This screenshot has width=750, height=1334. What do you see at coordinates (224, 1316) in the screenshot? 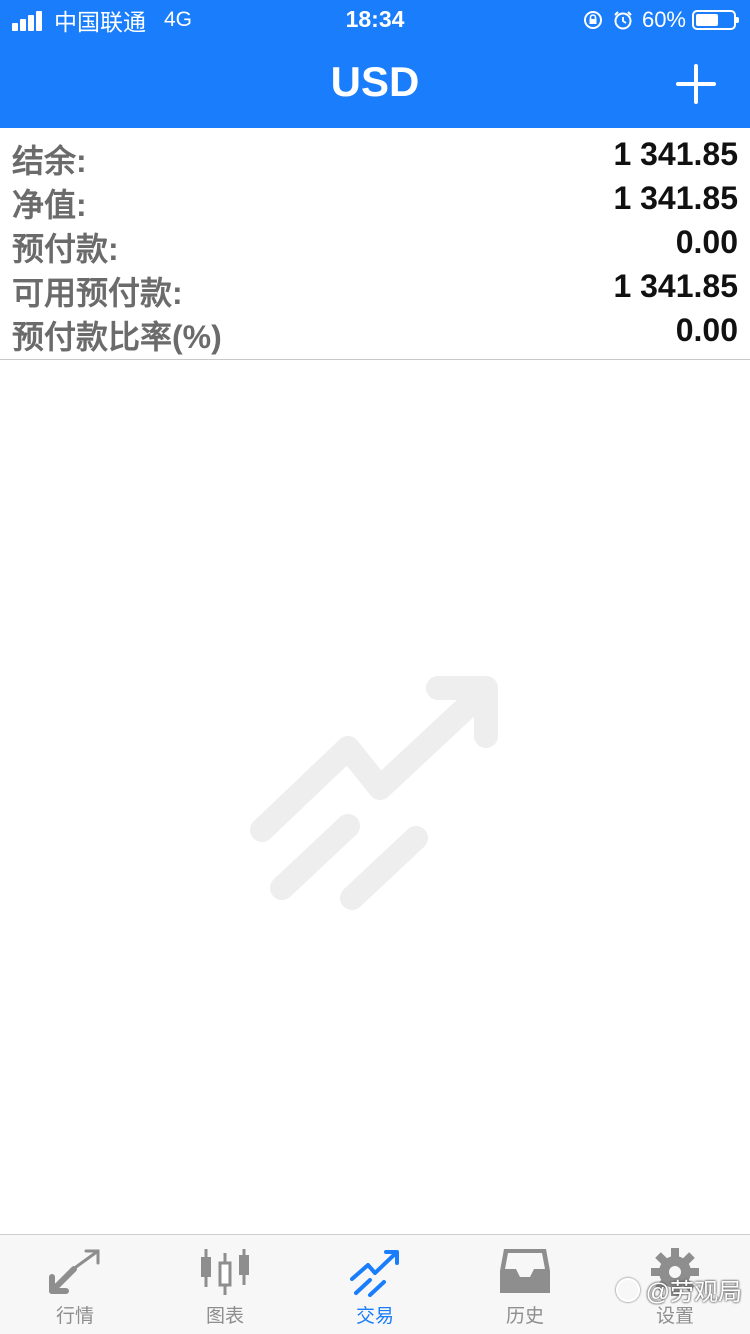
I see `tab-chart-label: 图表` at bounding box center [224, 1316].